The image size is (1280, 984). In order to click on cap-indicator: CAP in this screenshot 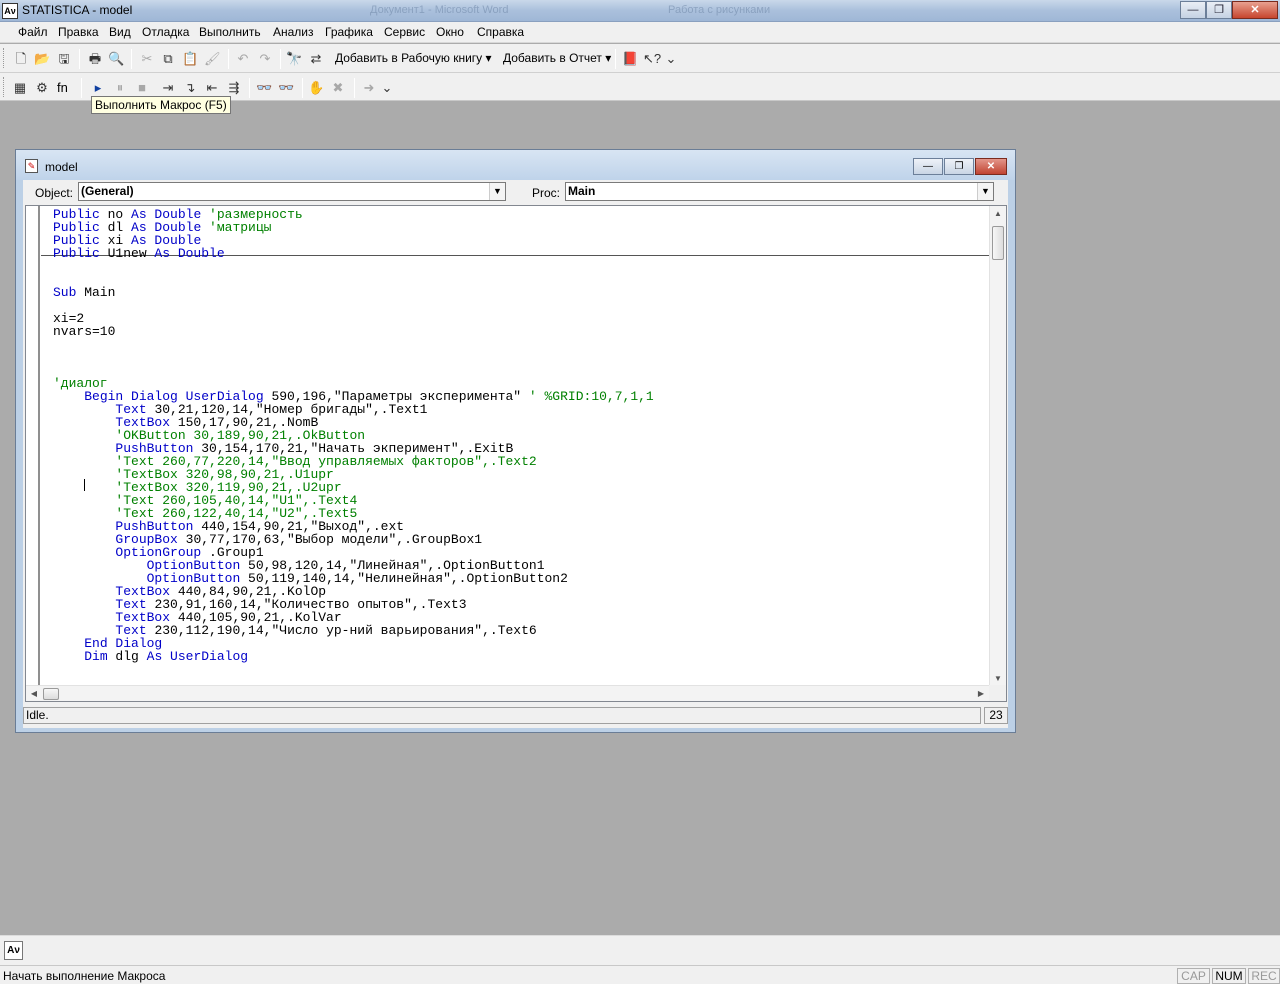, I will do `click(1193, 976)`.